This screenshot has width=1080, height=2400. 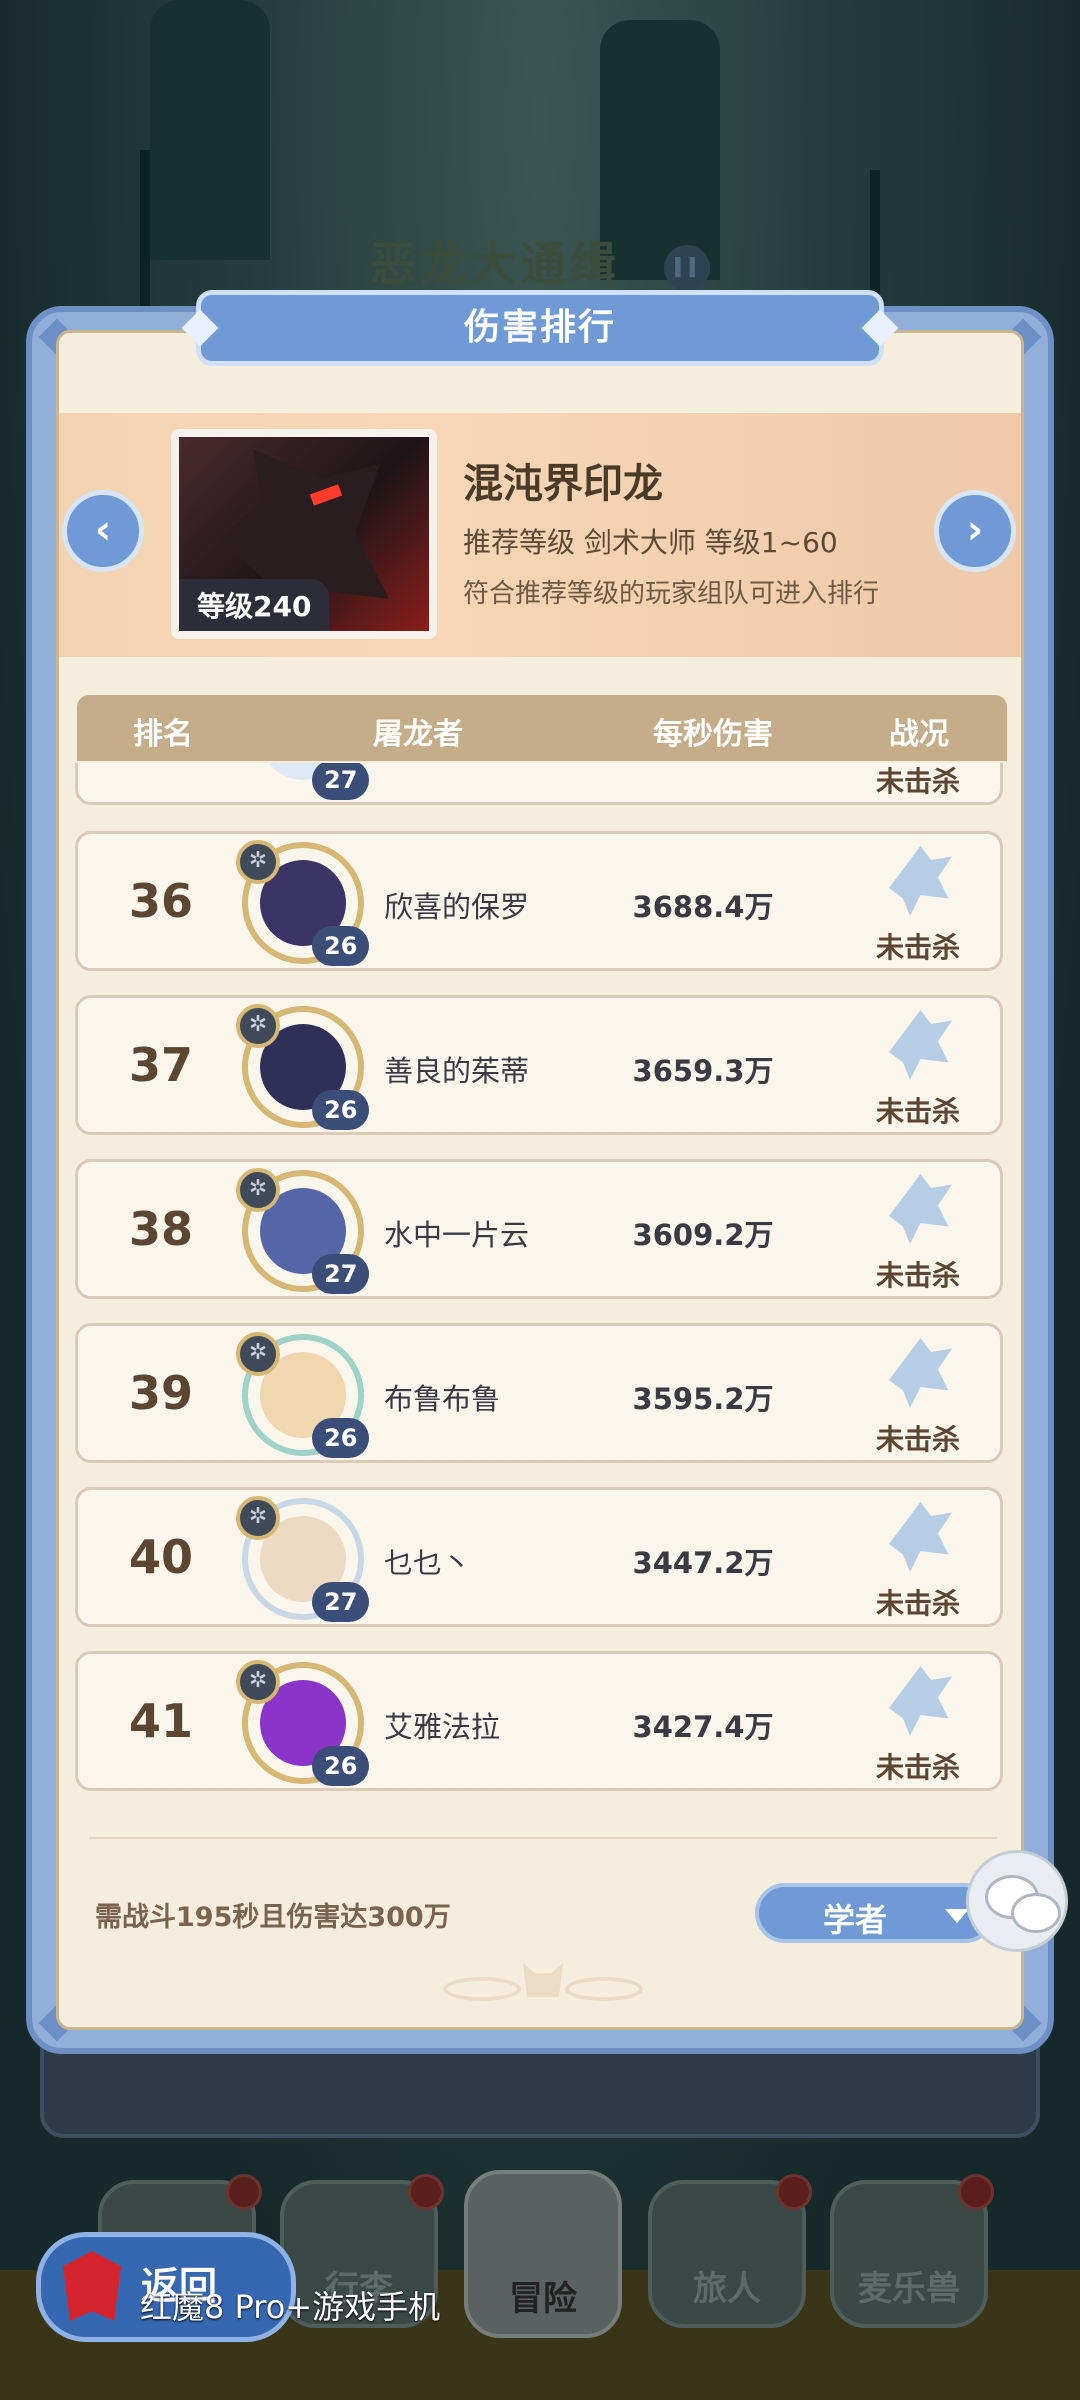 I want to click on ranking-row: 38 ✲ 27 水中一片云 3609.2万 未击杀, so click(x=539, y=1229).